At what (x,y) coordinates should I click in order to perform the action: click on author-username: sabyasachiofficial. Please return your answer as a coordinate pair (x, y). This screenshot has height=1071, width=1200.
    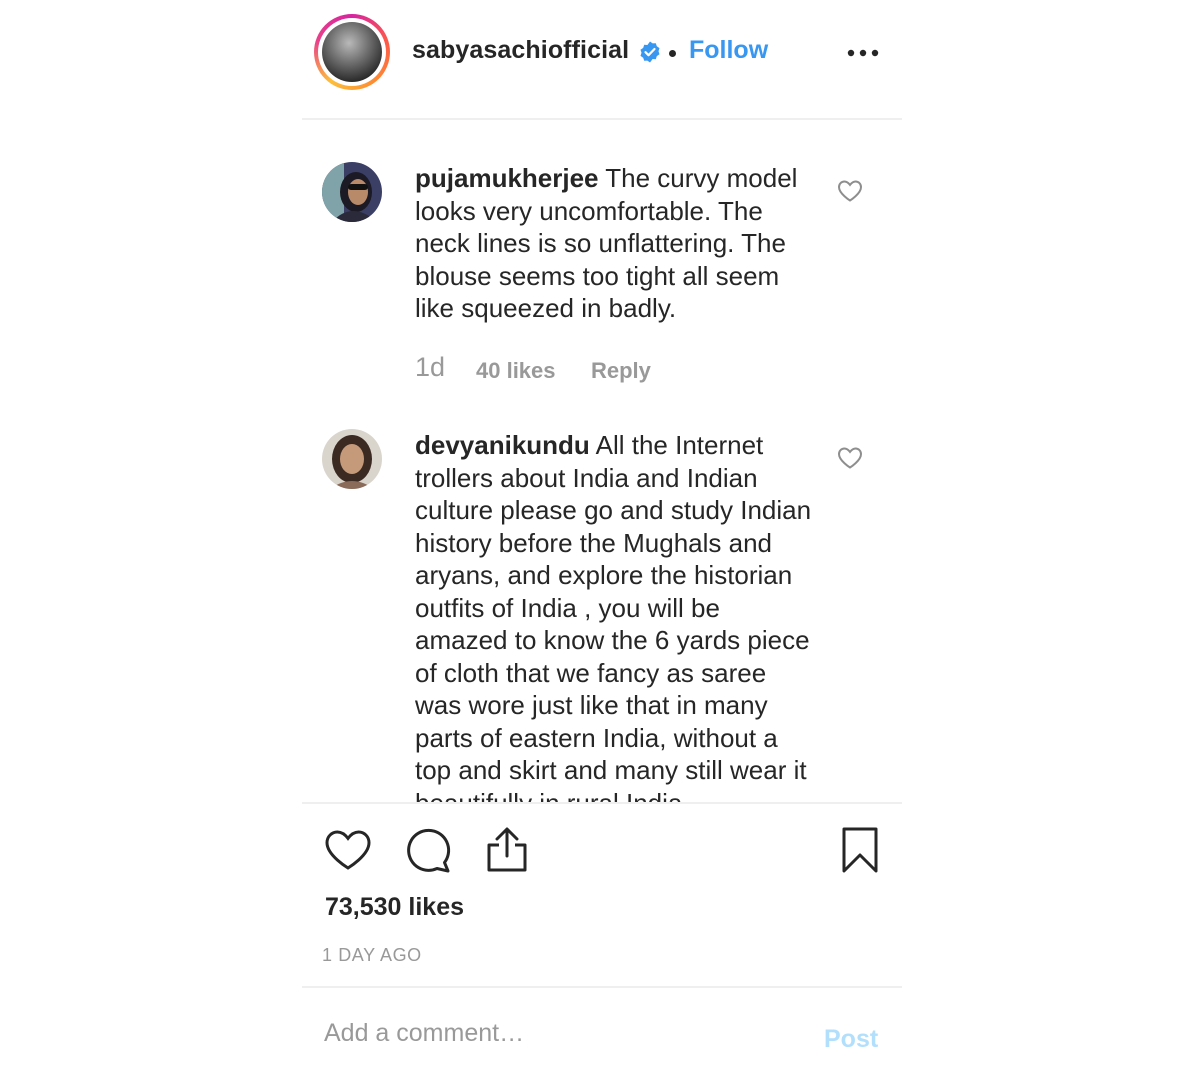
    Looking at the image, I should click on (520, 50).